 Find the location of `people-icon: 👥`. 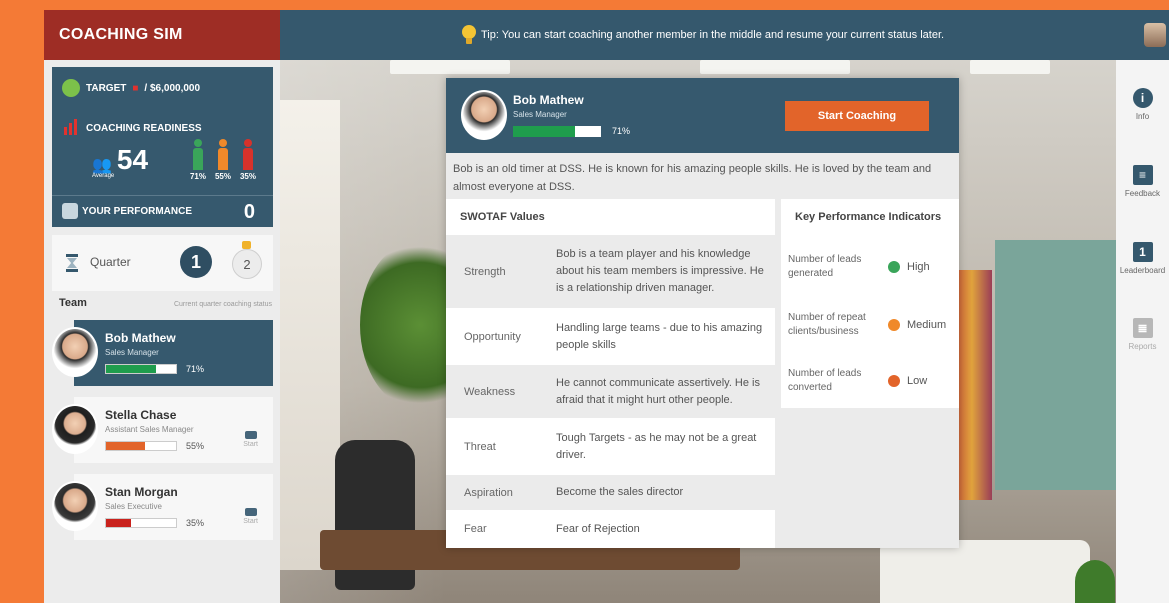

people-icon: 👥 is located at coordinates (102, 165).